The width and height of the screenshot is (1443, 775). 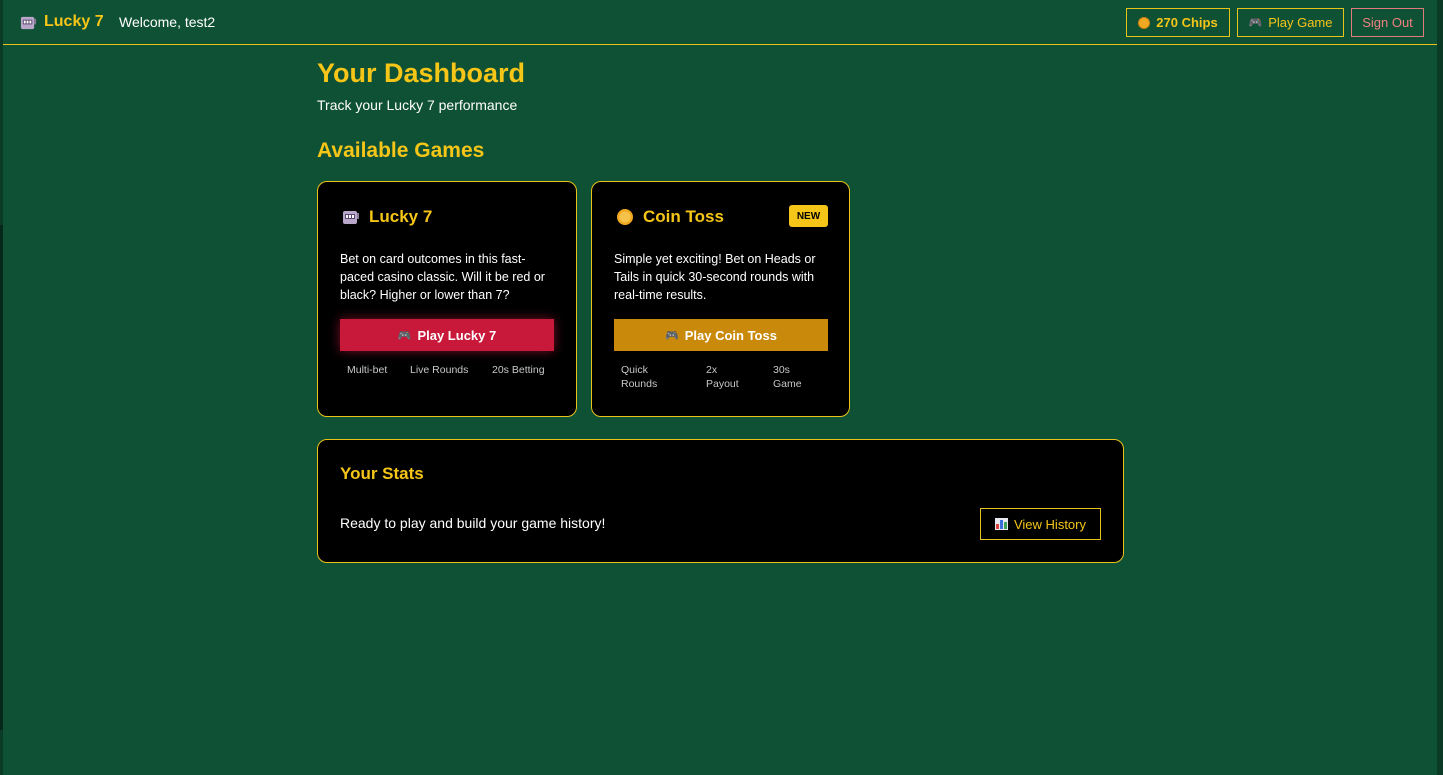 I want to click on new-badge: NEW, so click(x=808, y=216).